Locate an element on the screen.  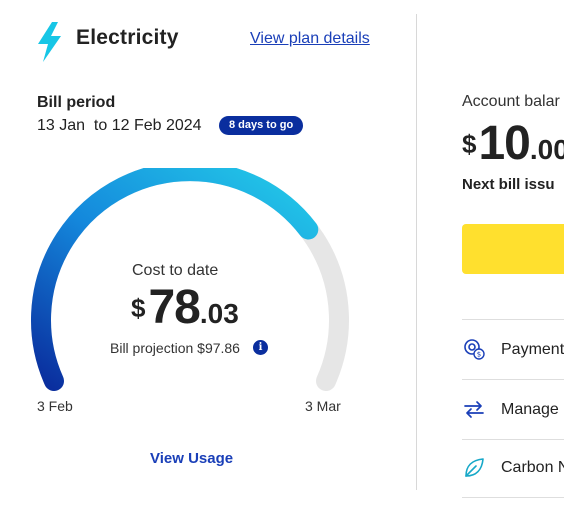
cost-to-date-label: Cost to date is located at coordinates (175, 270).